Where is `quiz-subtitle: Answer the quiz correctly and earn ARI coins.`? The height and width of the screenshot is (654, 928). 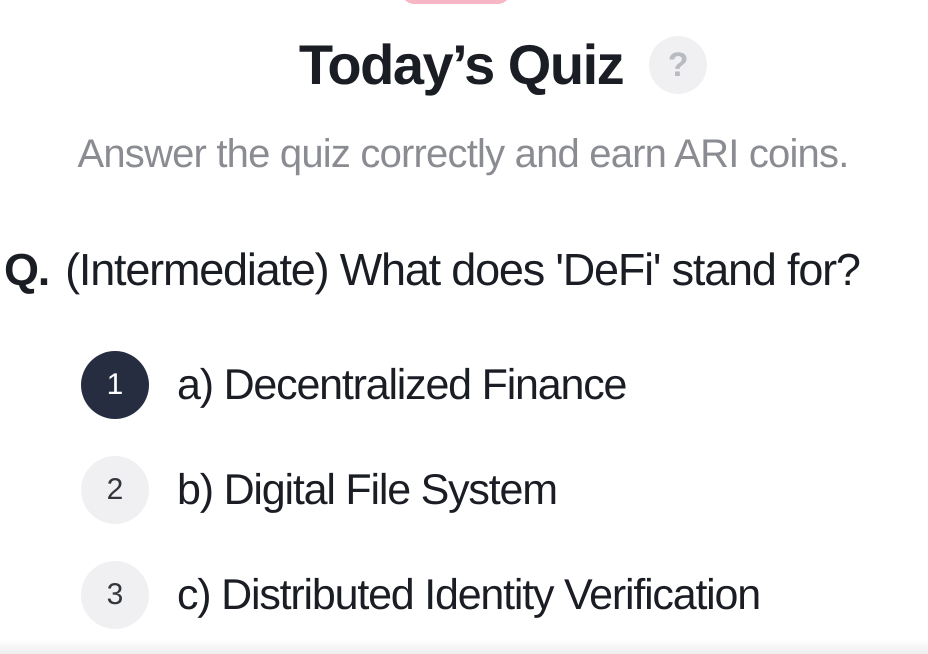
quiz-subtitle: Answer the quiz correctly and earn ARI coins. is located at coordinates (463, 154).